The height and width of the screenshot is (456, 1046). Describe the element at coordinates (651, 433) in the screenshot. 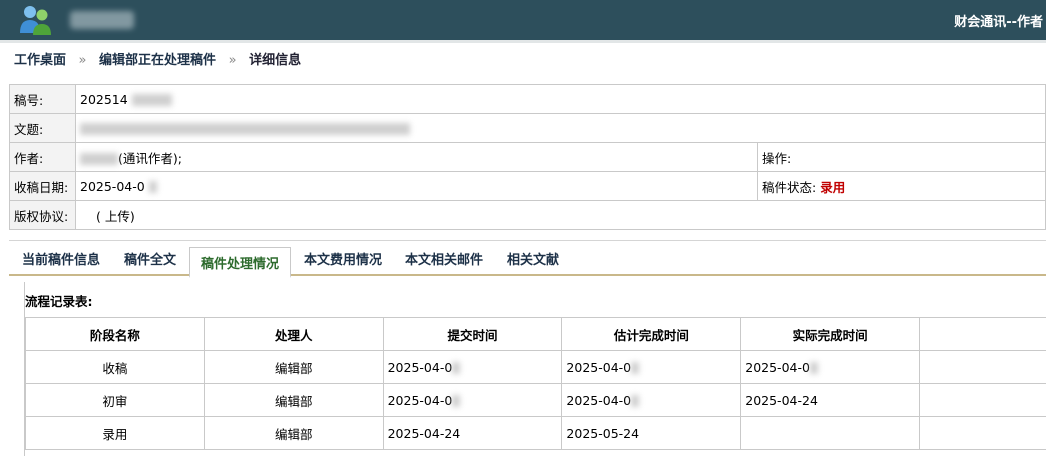

I see `estimated-time-cell: 2025-05-24` at that location.